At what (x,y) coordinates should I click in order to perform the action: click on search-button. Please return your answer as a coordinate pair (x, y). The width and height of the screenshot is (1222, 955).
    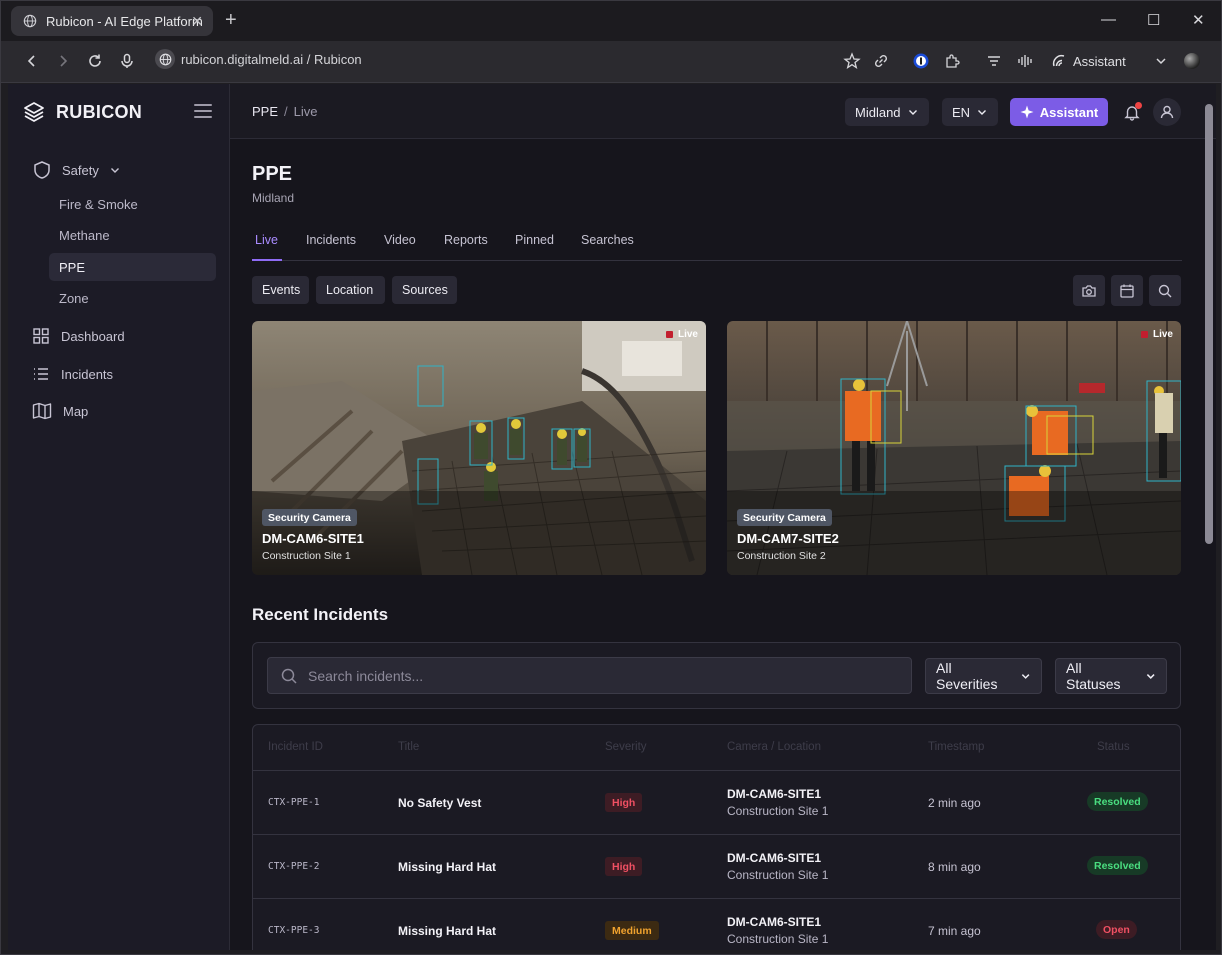
    Looking at the image, I should click on (1165, 290).